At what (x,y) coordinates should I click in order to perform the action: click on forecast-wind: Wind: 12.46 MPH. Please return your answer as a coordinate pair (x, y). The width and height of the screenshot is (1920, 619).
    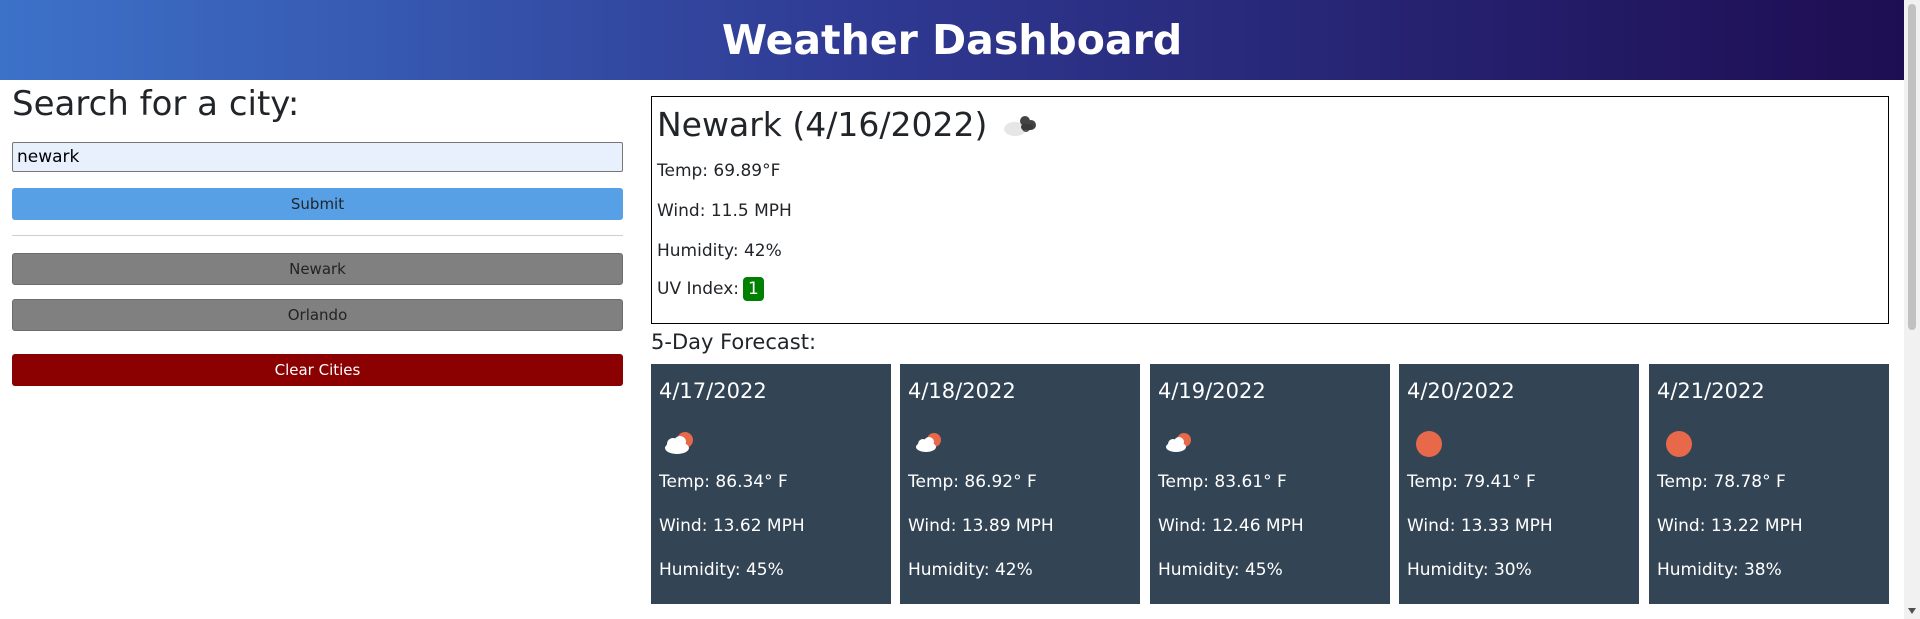
    Looking at the image, I should click on (1231, 526).